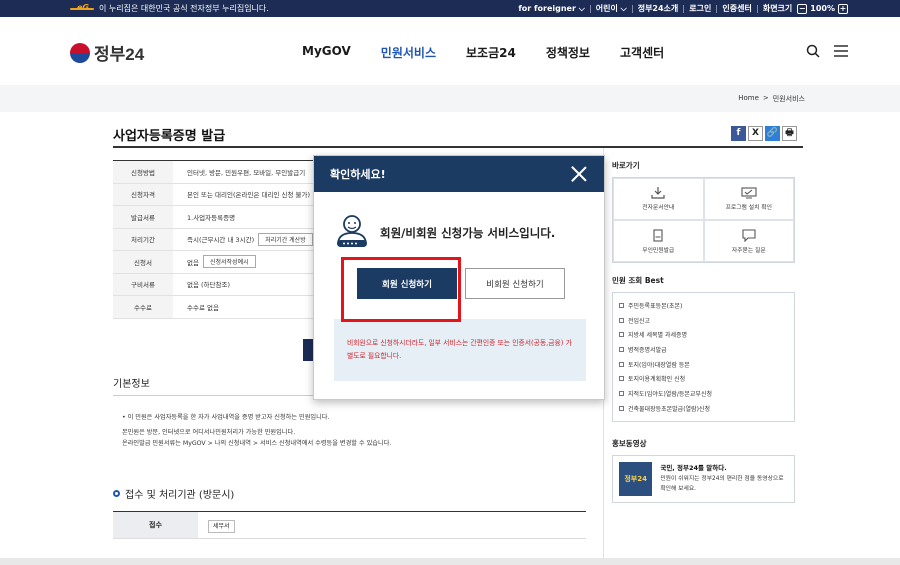  What do you see at coordinates (642, 52) in the screenshot?
I see `nav-customer-center: 고객센터` at bounding box center [642, 52].